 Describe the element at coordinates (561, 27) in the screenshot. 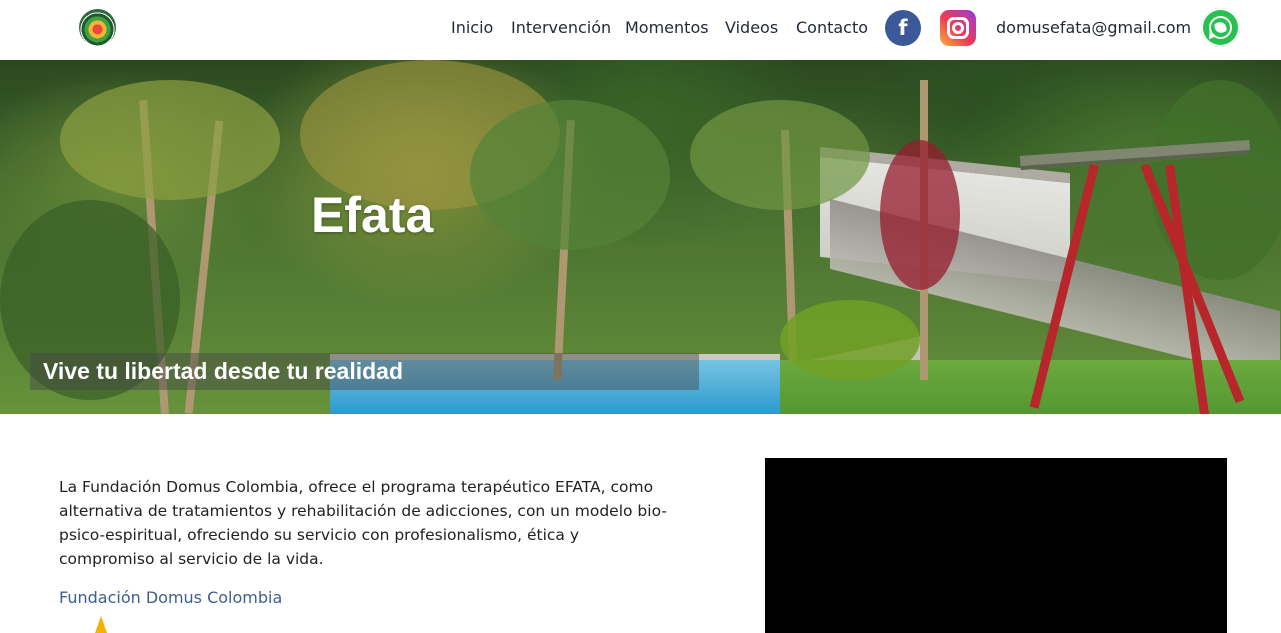

I see `nav-intervencion: Intervención` at that location.